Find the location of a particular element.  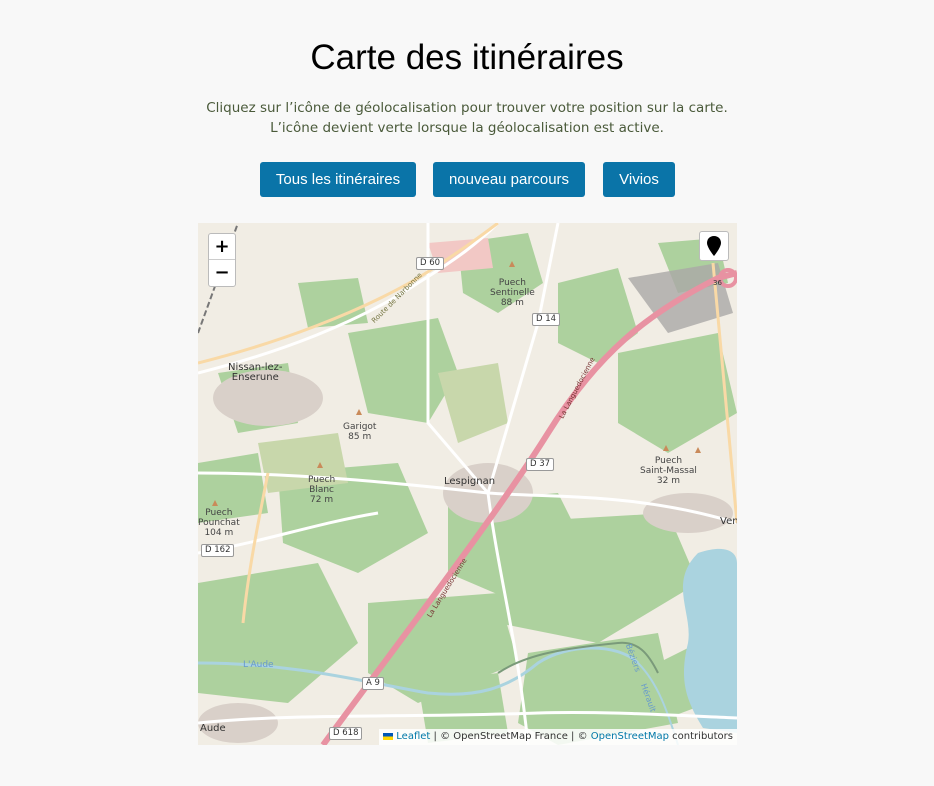

place-ven: Ven is located at coordinates (728, 521).